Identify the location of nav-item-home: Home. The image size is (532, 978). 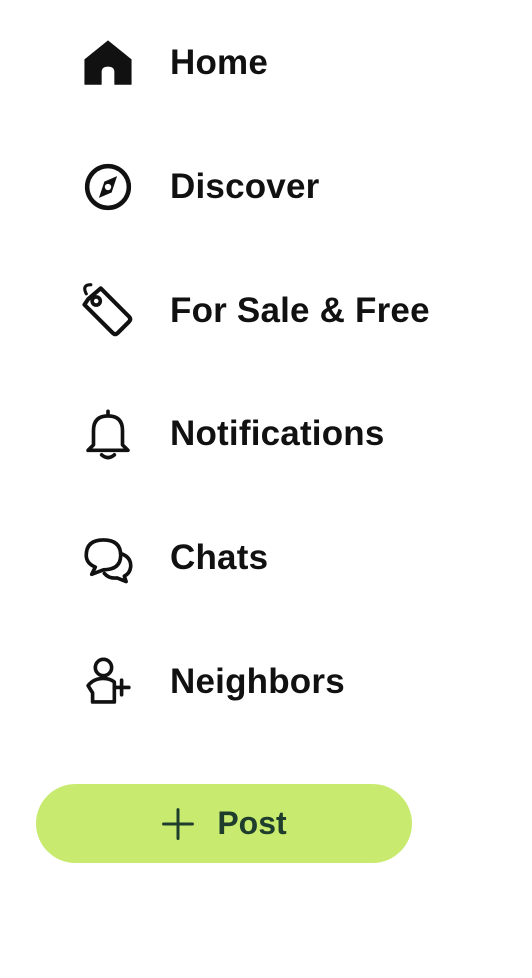
(292, 63).